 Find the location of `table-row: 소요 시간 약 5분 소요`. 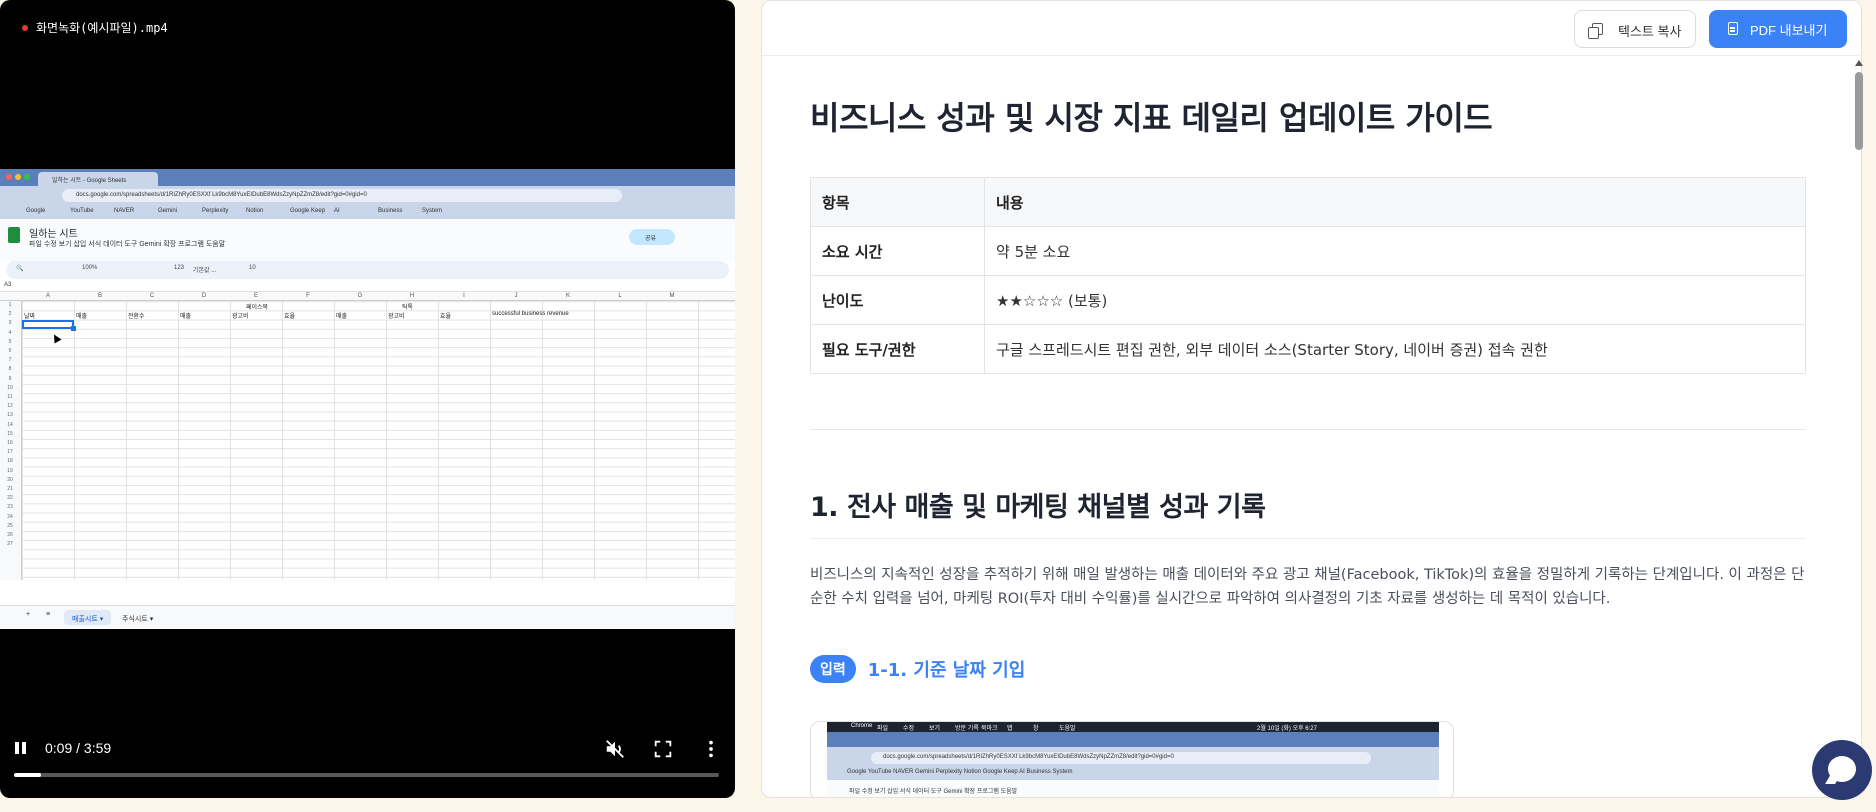

table-row: 소요 시간 약 5분 소요 is located at coordinates (1308, 251).